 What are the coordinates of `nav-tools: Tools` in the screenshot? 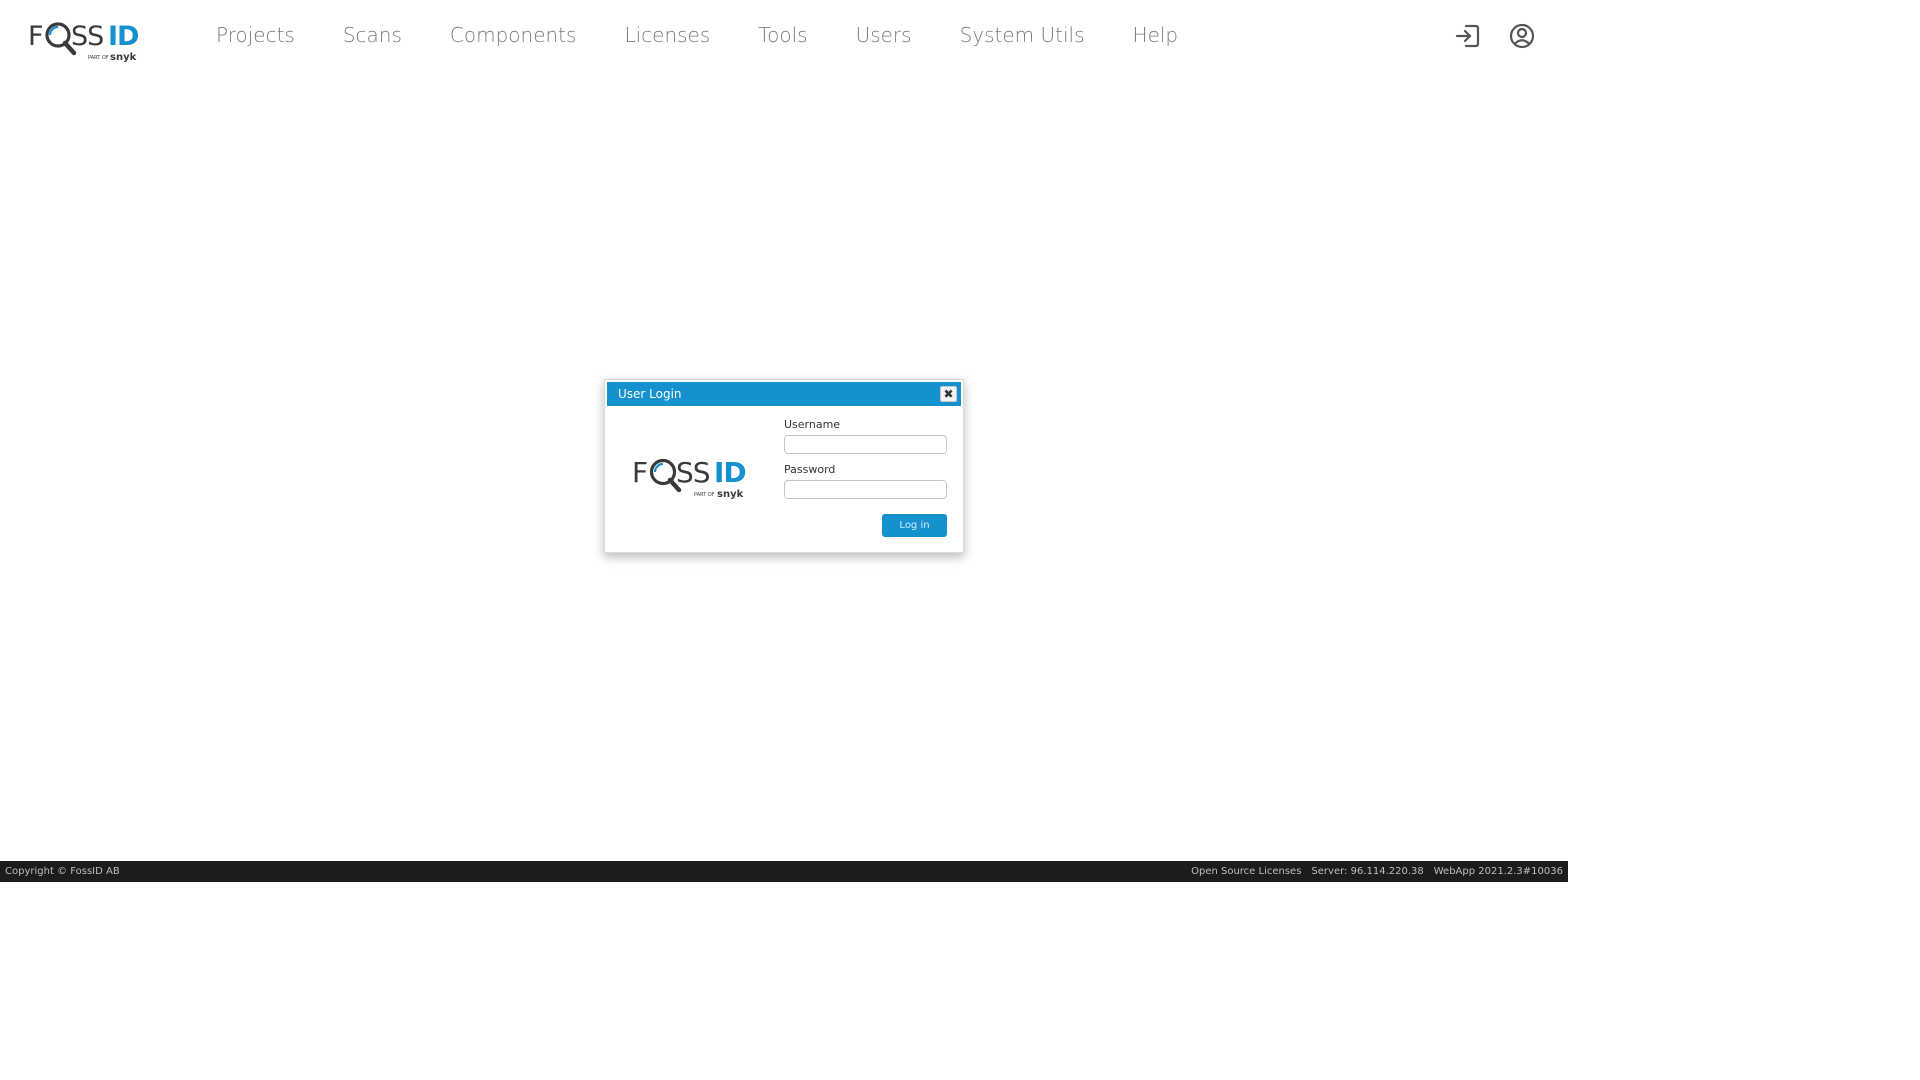 It's located at (782, 35).